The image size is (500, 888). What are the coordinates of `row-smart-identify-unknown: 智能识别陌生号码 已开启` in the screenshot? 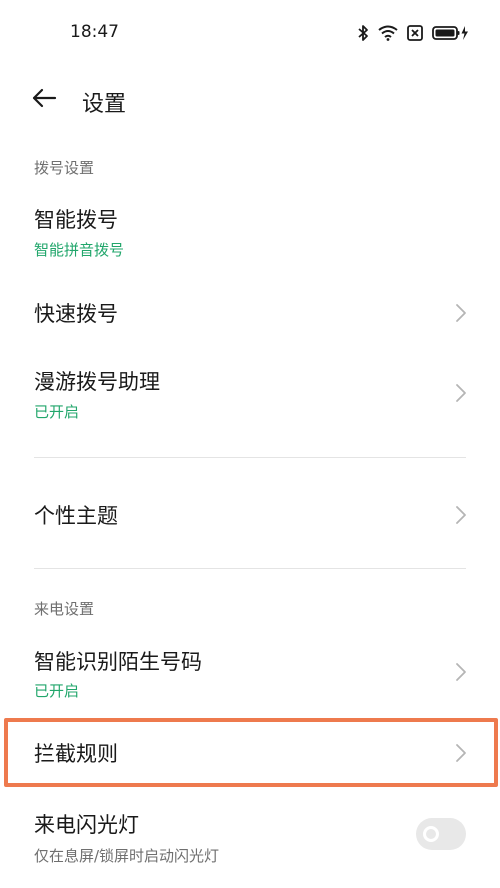 It's located at (250, 673).